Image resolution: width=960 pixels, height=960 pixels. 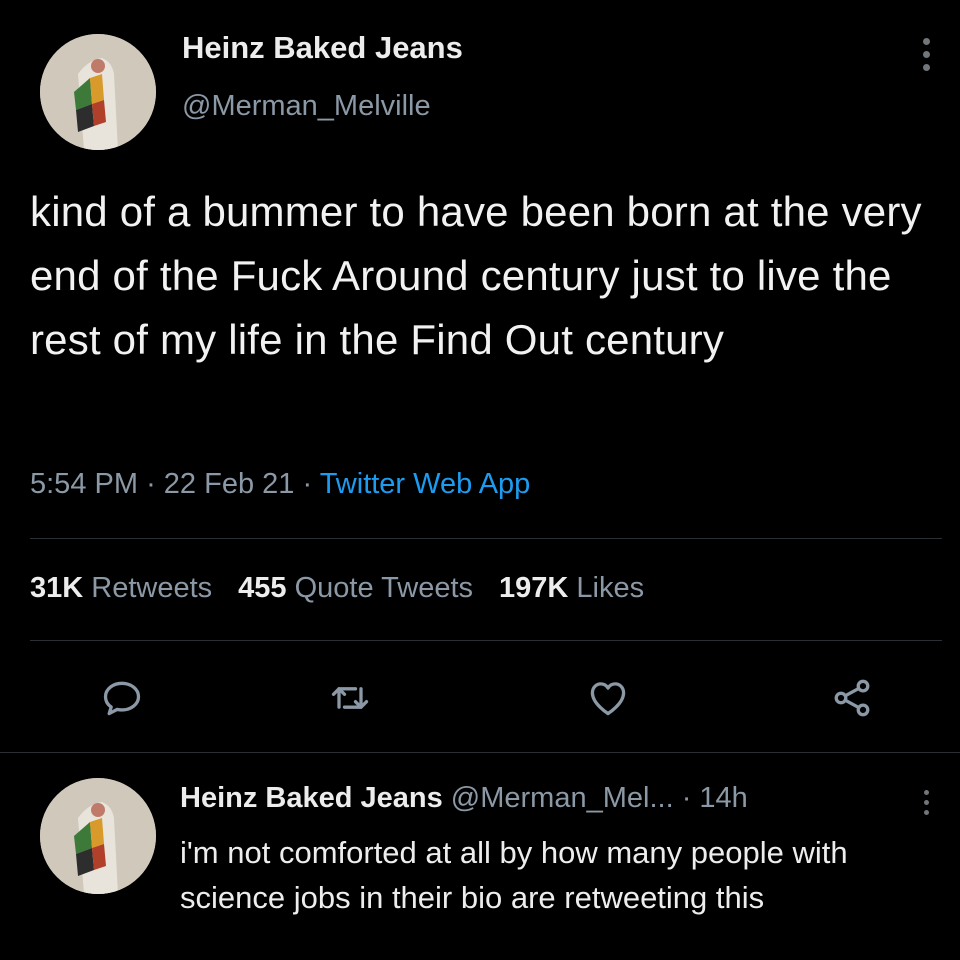 I want to click on more-options-icon, so click(x=926, y=59).